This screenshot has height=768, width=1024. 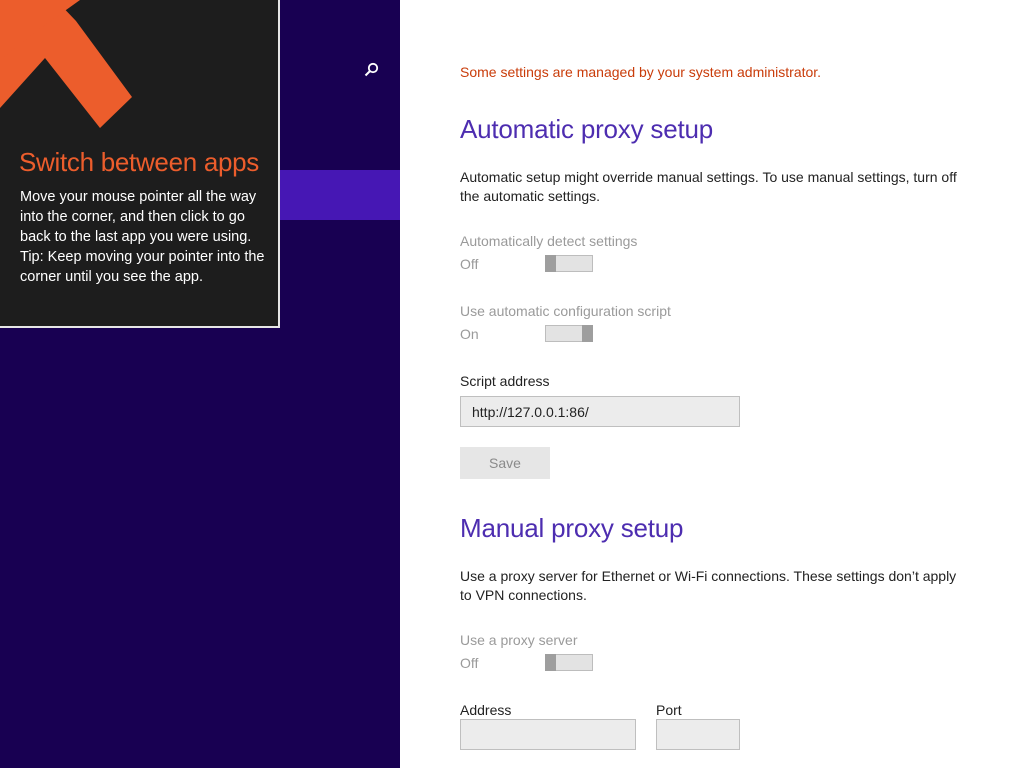 I want to click on use-proxy-toggle, so click(x=569, y=662).